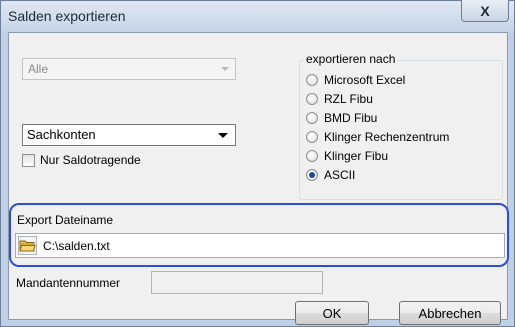 The height and width of the screenshot is (327, 515). I want to click on selection-combo-disabled: Alle, so click(129, 69).